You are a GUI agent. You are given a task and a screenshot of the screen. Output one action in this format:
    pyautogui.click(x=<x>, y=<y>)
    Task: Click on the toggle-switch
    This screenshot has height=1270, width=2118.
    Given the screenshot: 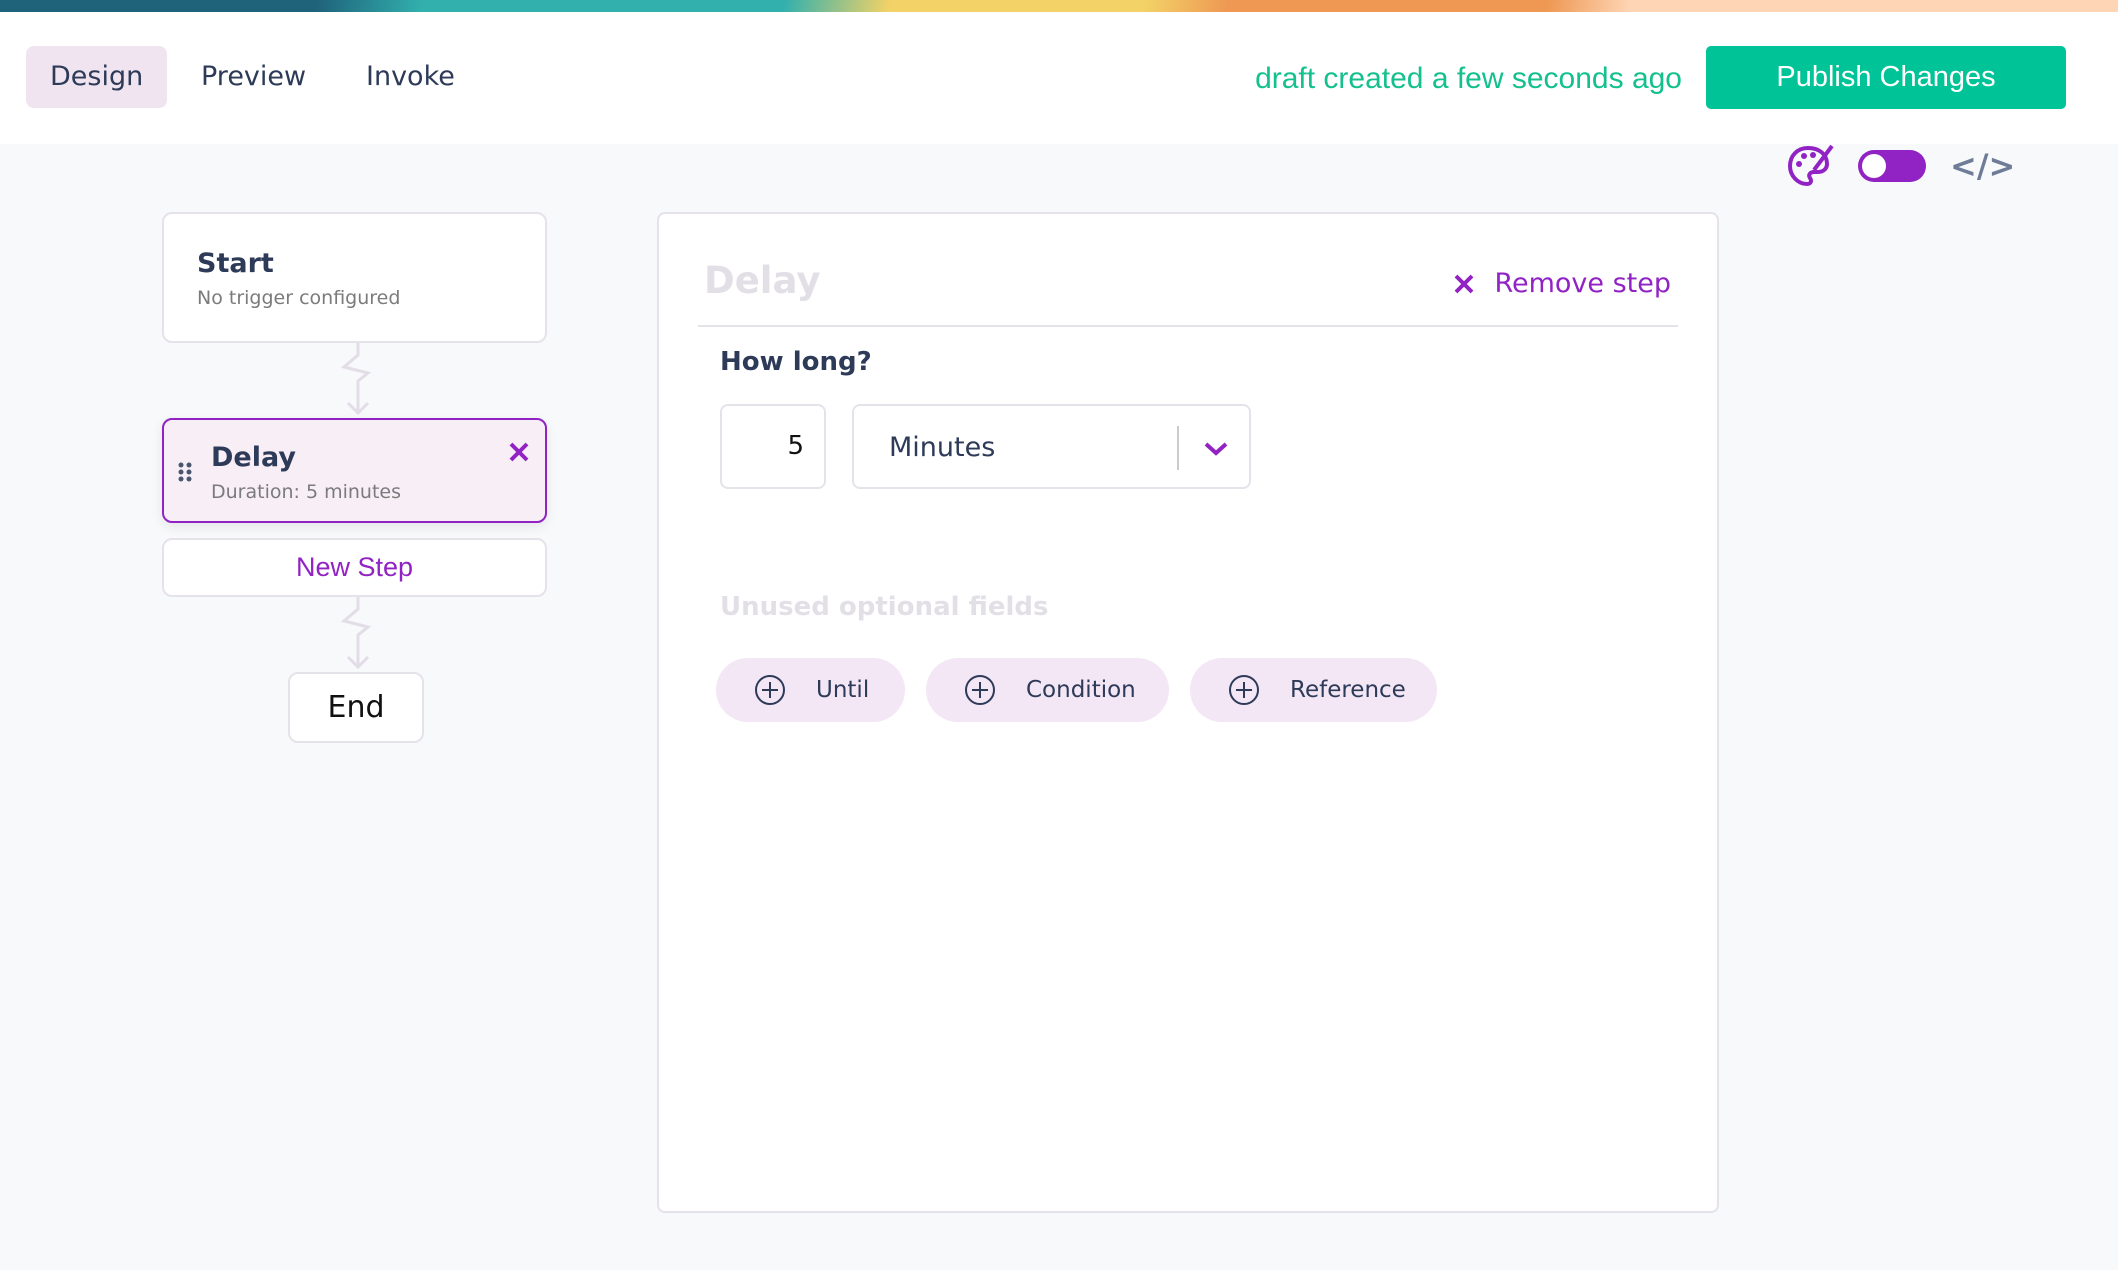 What is the action you would take?
    pyautogui.click(x=1892, y=166)
    